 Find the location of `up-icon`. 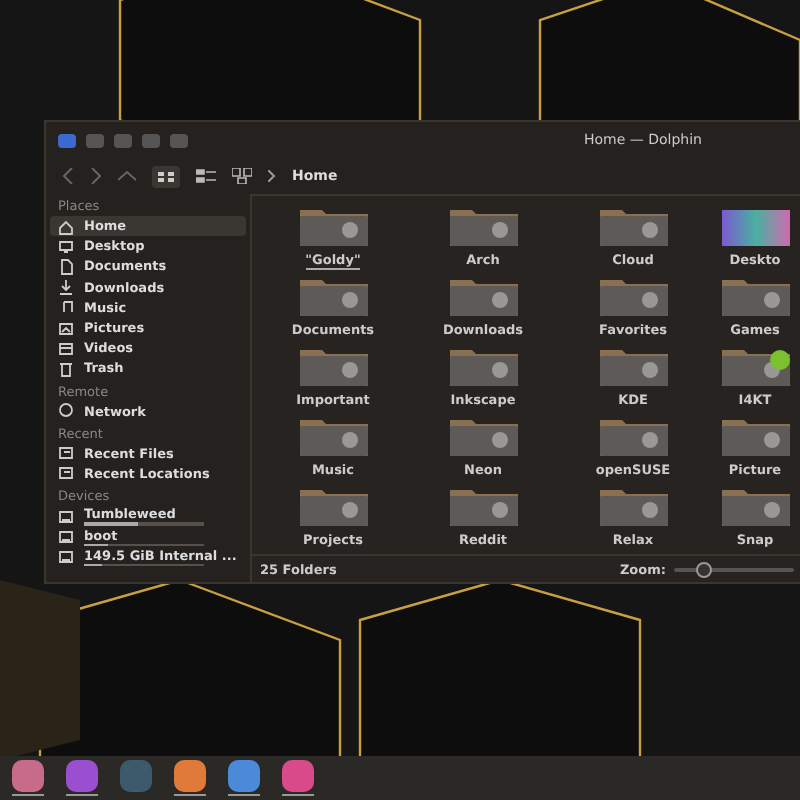

up-icon is located at coordinates (127, 176).